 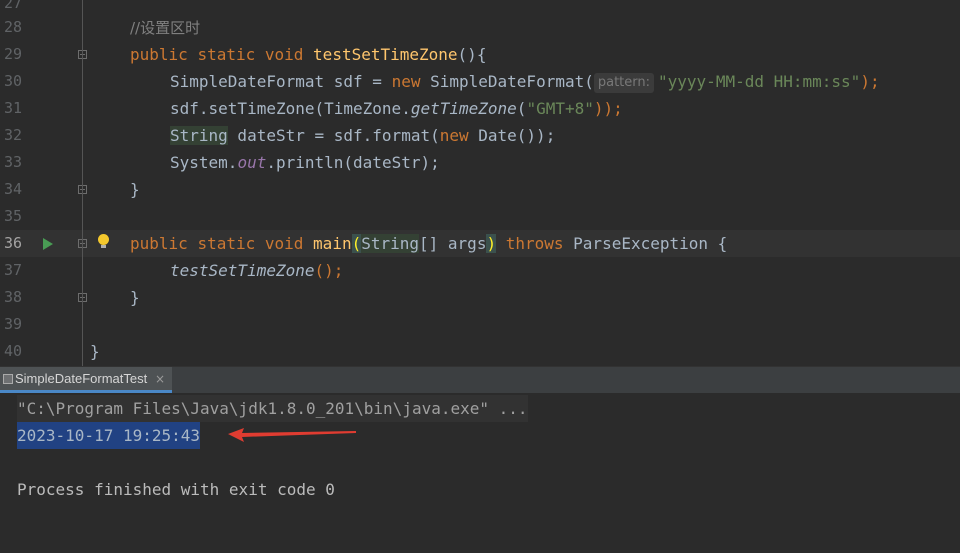 What do you see at coordinates (82, 183) in the screenshot?
I see `gutter-divider` at bounding box center [82, 183].